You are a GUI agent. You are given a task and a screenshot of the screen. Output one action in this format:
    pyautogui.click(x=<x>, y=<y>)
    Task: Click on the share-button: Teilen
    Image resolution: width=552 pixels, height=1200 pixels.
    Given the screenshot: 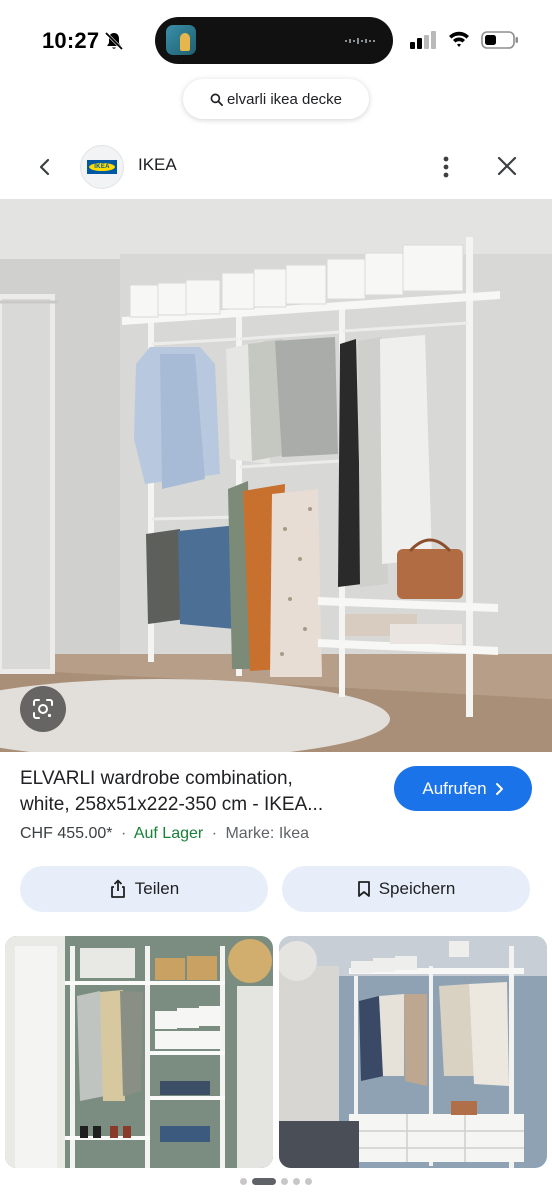 What is the action you would take?
    pyautogui.click(x=144, y=889)
    